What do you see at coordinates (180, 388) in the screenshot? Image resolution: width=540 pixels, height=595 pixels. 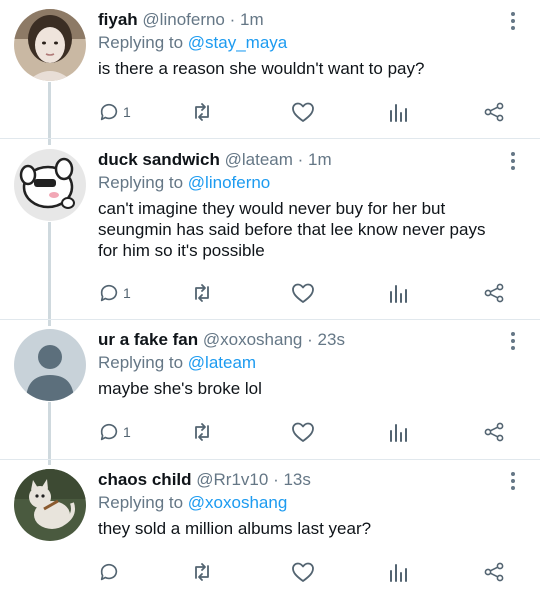 I see `tweet-text: maybe she's broke lol` at bounding box center [180, 388].